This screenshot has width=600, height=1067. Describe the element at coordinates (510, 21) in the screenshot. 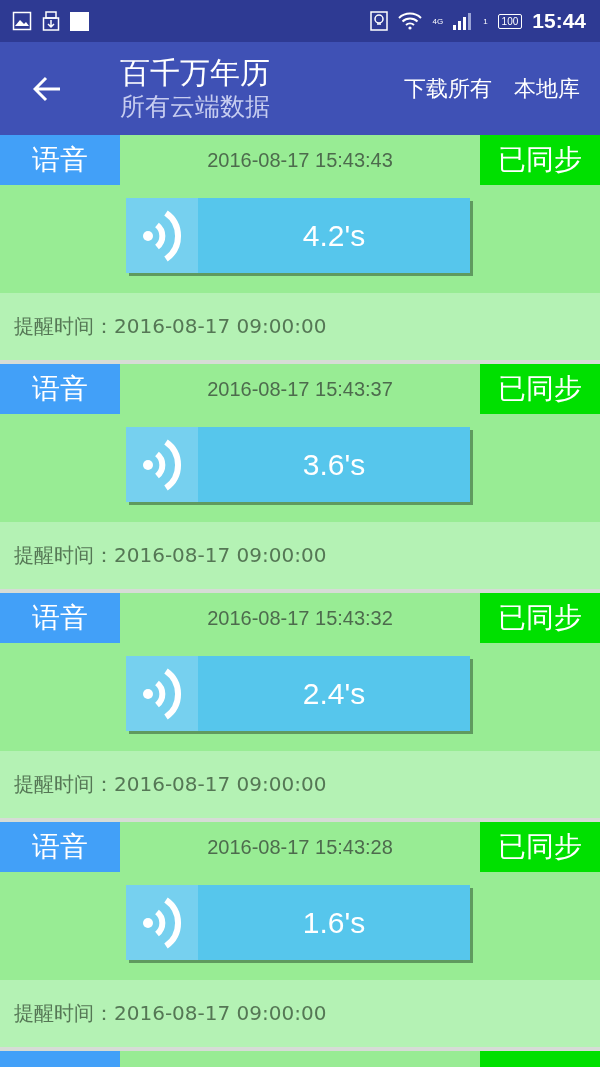

I see `battery-level: 100` at that location.